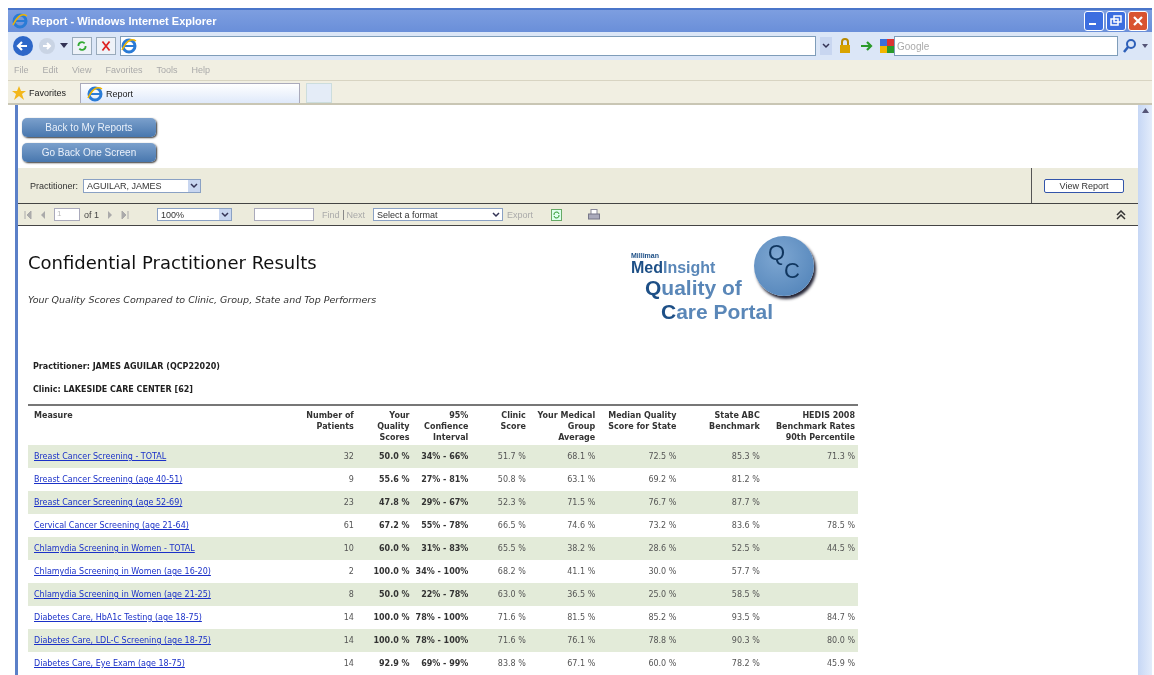 The image size is (1154, 675). What do you see at coordinates (1145, 110) in the screenshot?
I see `scroll-up-icon` at bounding box center [1145, 110].